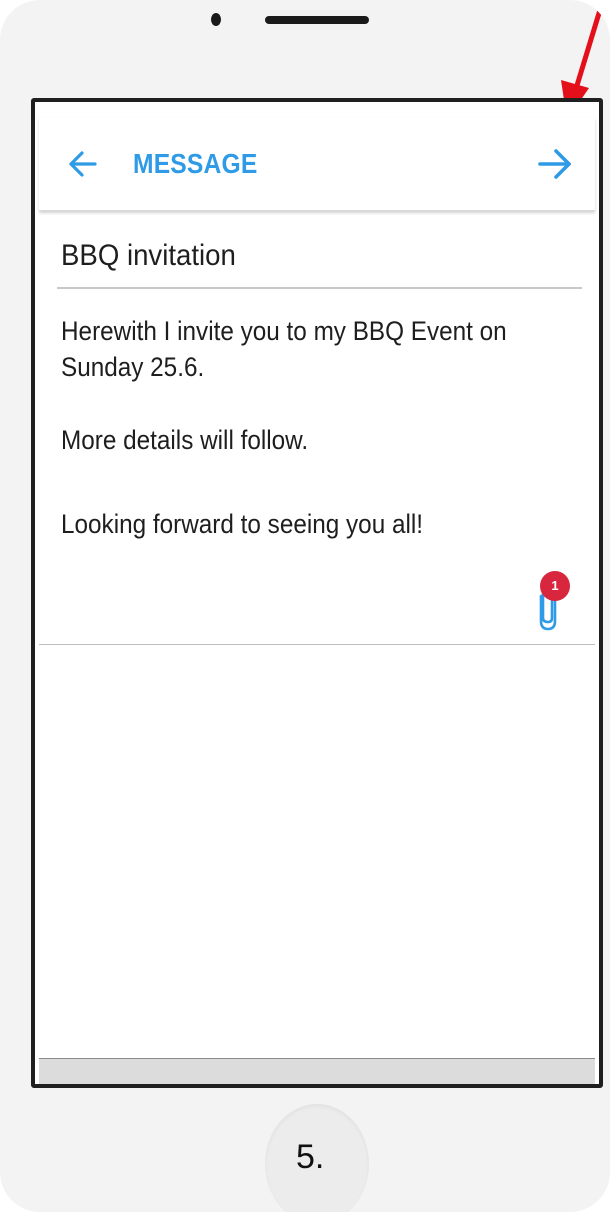 The image size is (610, 1212). I want to click on message-body-line: Sunday 25.6., so click(133, 367).